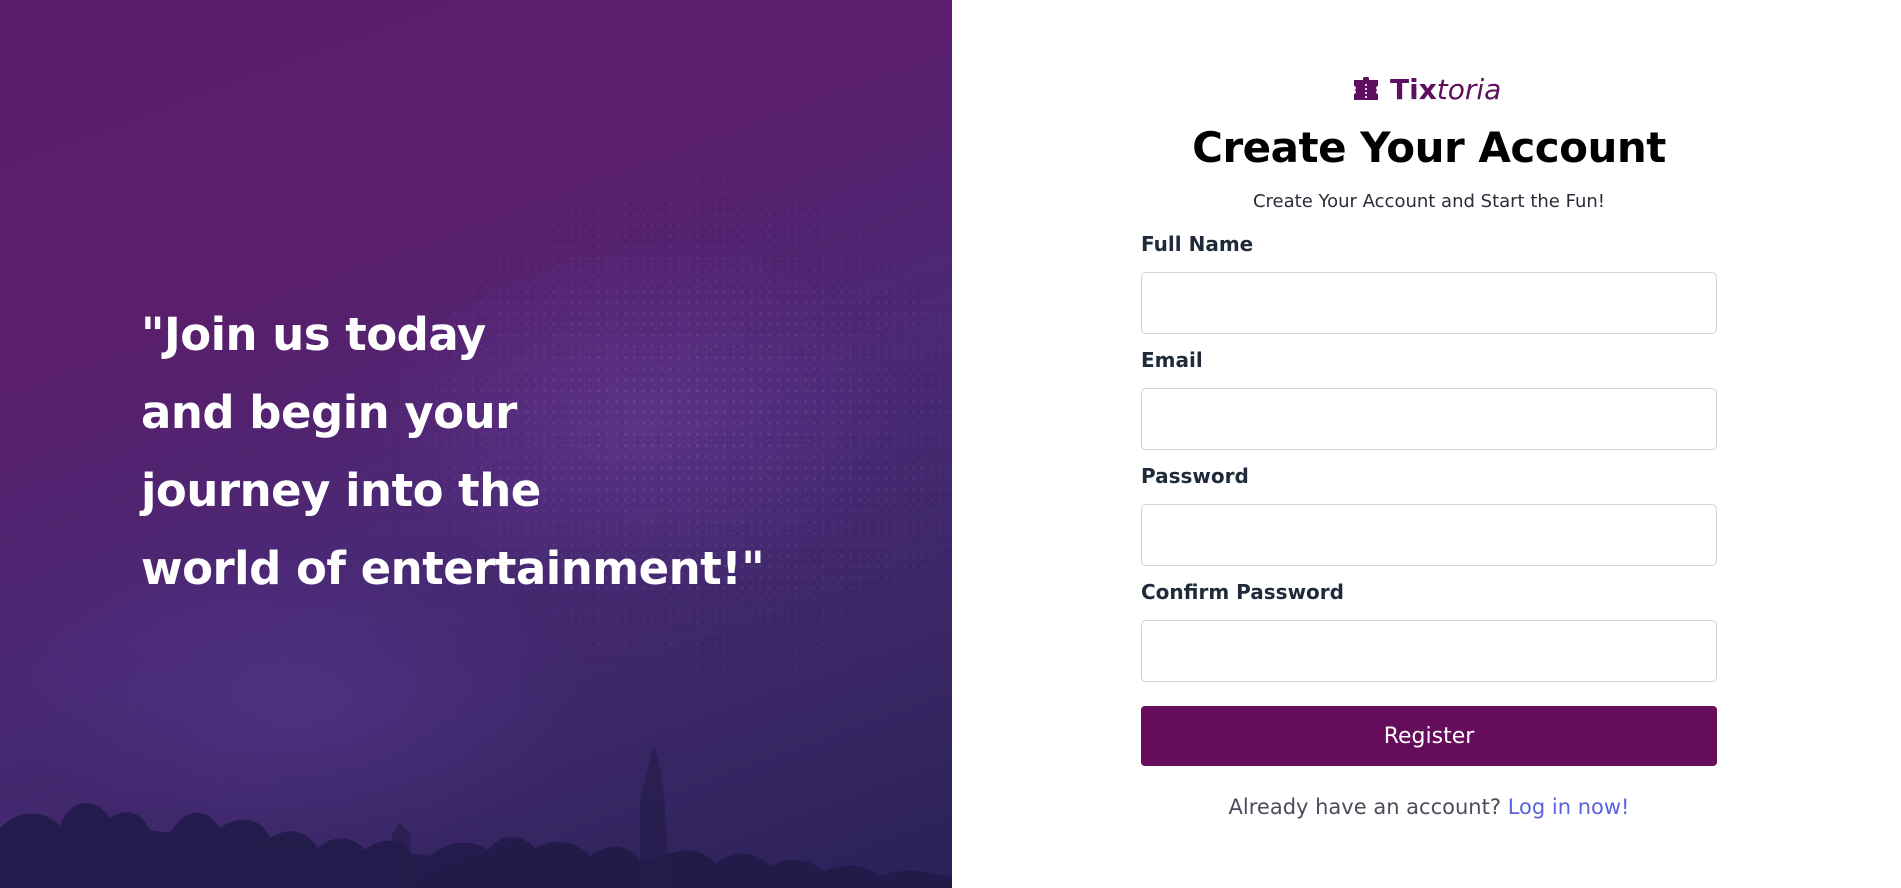  What do you see at coordinates (476, 817) in the screenshot?
I see `crowd-silhouette` at bounding box center [476, 817].